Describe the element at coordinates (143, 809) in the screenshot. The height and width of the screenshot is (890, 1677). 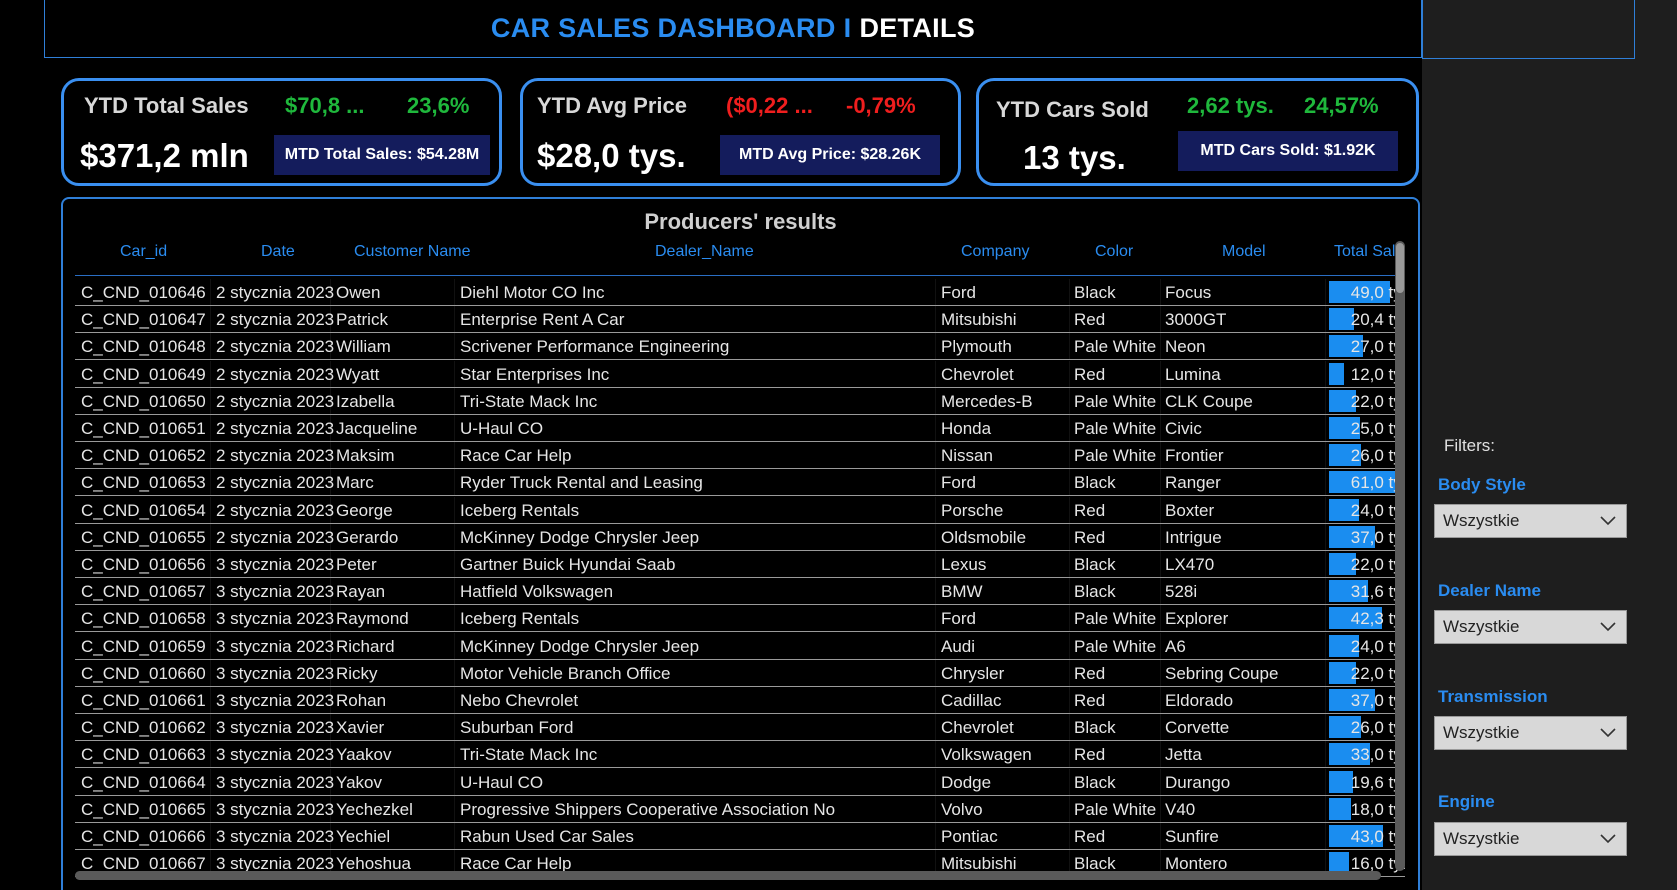
I see `cell-car-id: C_CND_010665` at that location.